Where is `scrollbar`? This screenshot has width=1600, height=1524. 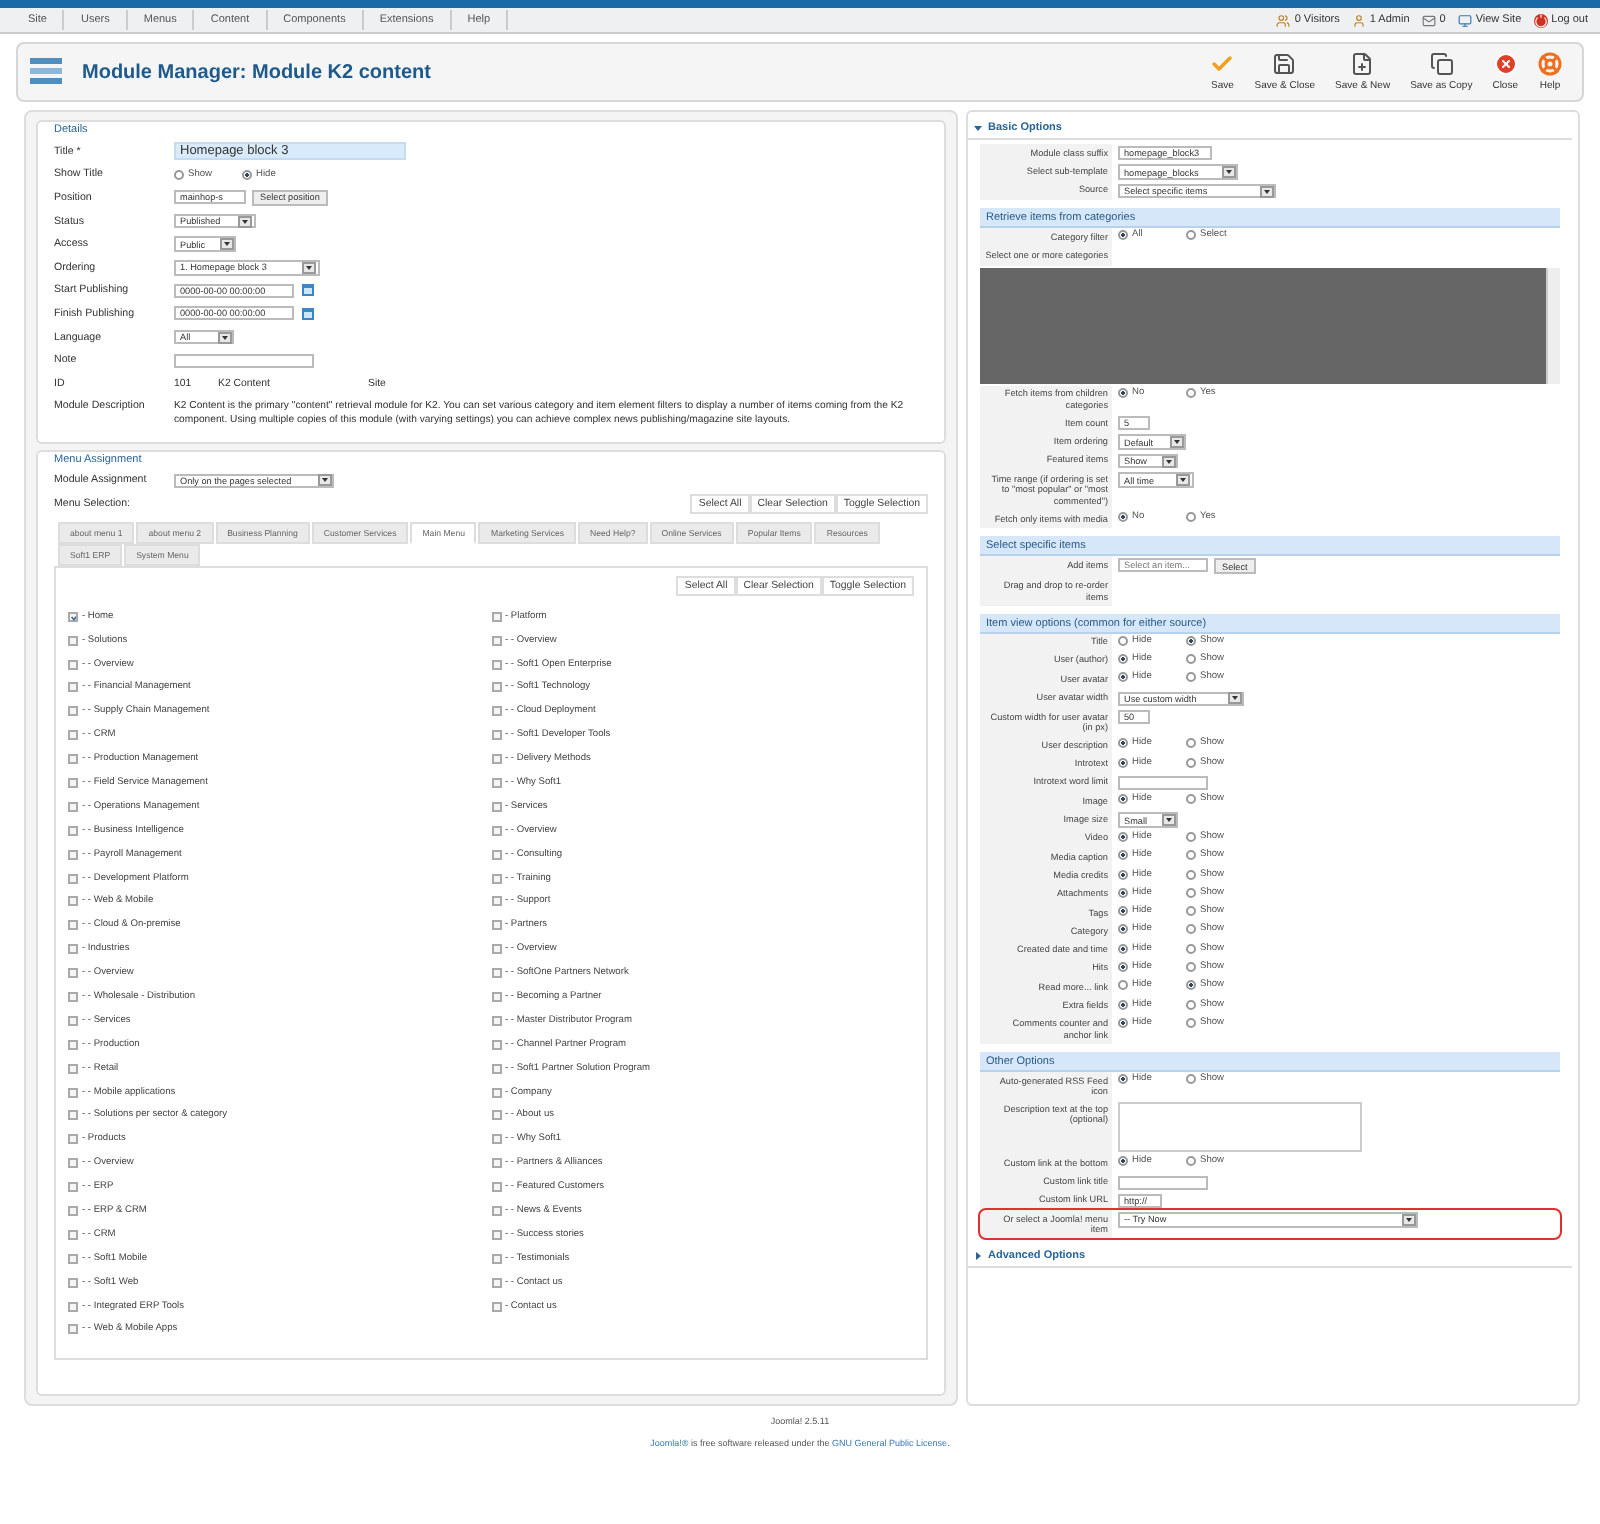 scrollbar is located at coordinates (1553, 325).